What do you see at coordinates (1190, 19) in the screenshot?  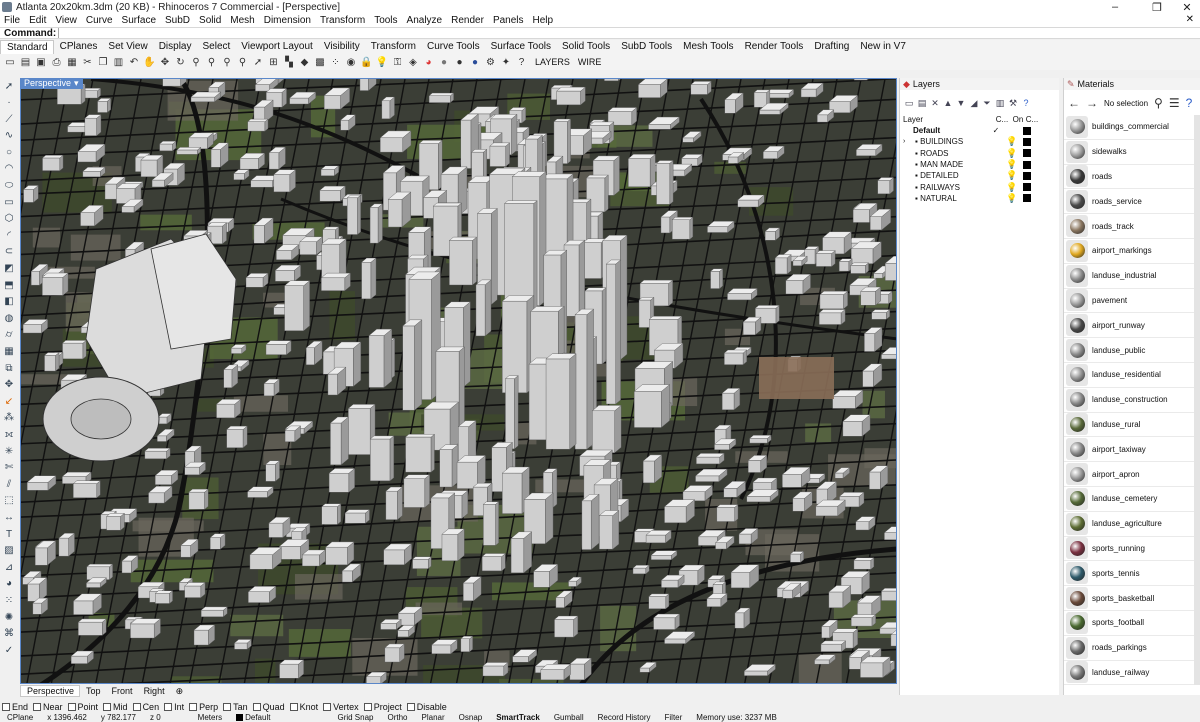 I see `document-close-icon: ✕` at bounding box center [1190, 19].